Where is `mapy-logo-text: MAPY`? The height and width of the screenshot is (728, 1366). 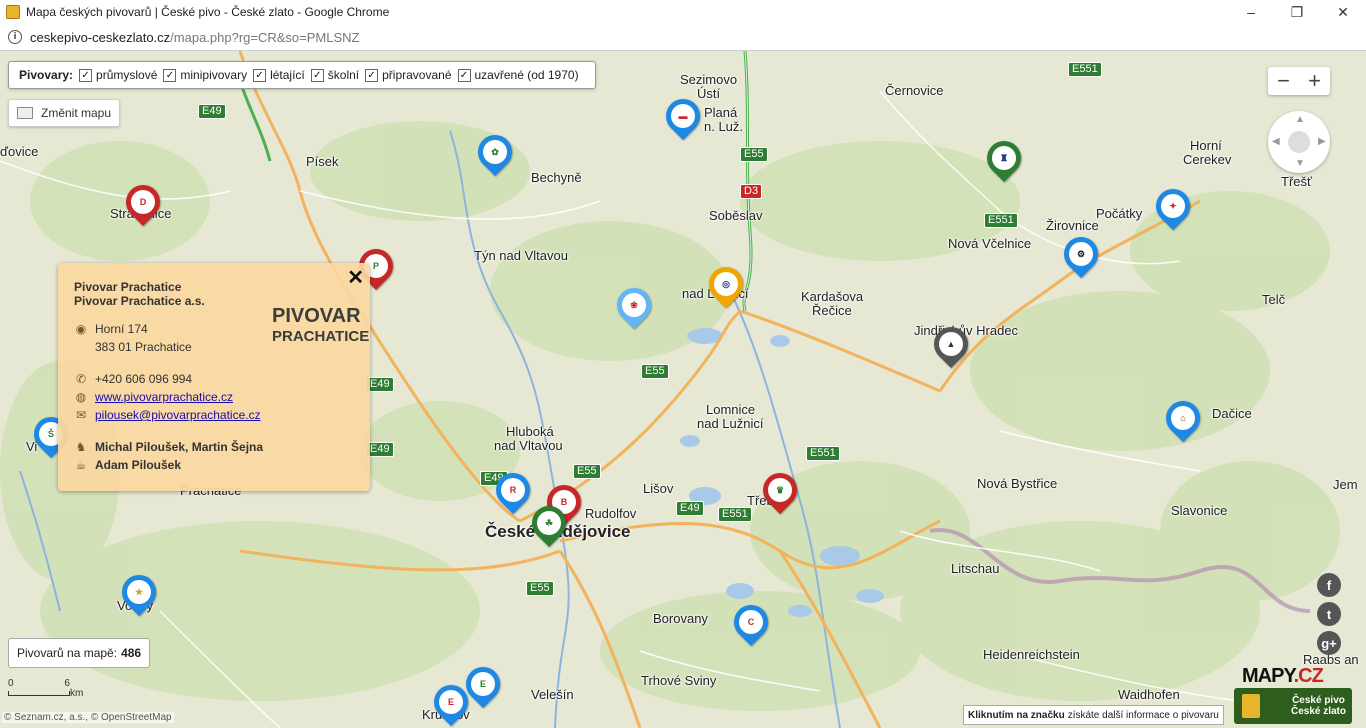
mapy-logo-text: MAPY is located at coordinates (1268, 676).